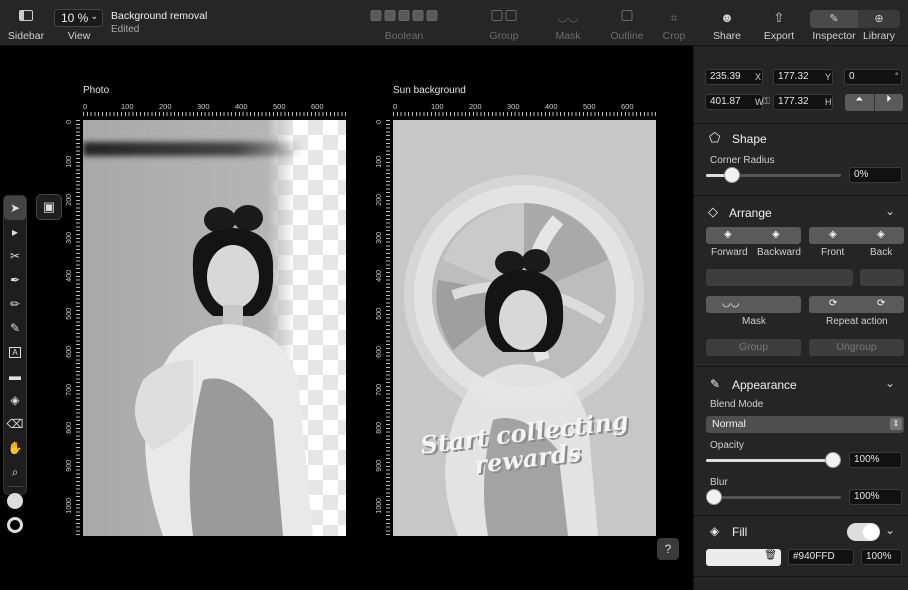  What do you see at coordinates (568, 36) in the screenshot?
I see `mask-label: Mask` at bounding box center [568, 36].